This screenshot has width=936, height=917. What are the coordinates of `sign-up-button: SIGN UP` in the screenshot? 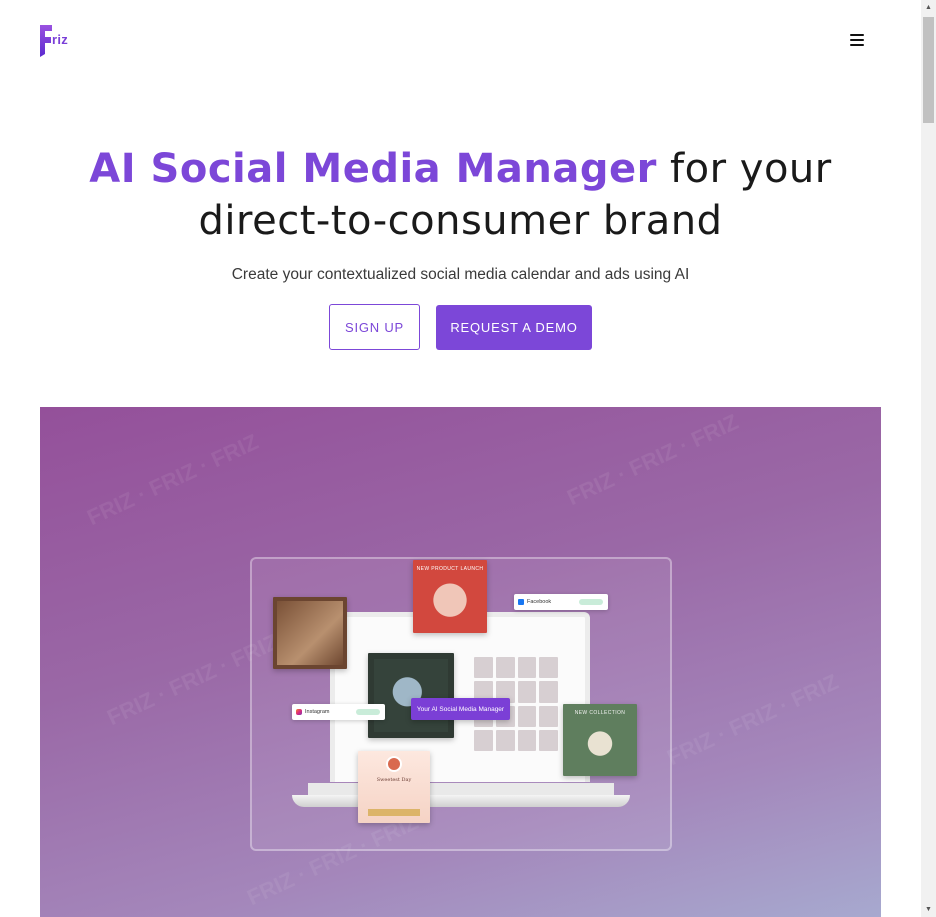 It's located at (374, 327).